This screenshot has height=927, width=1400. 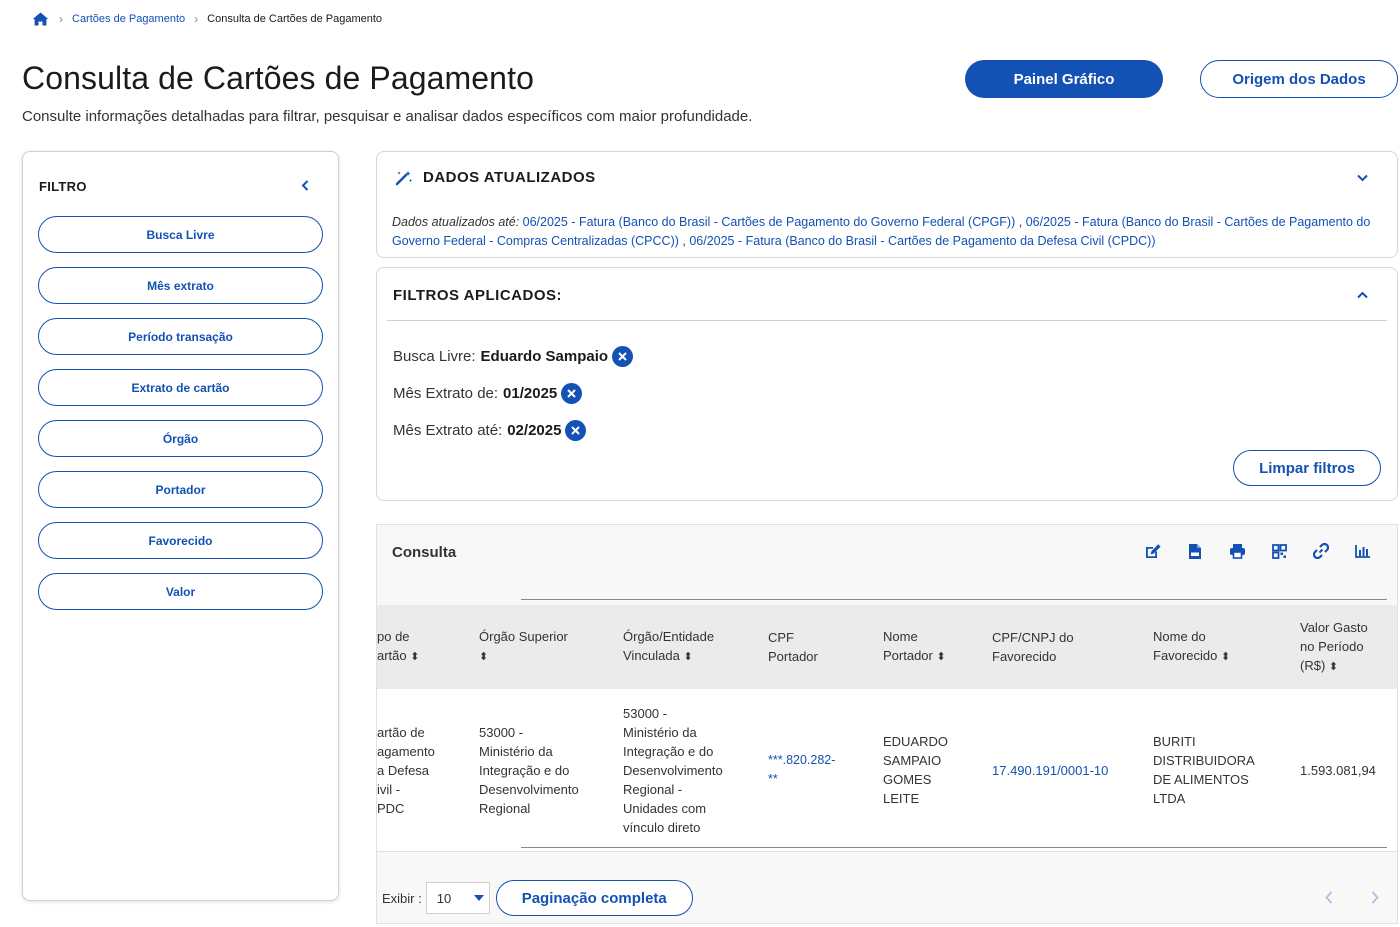 I want to click on column-header-valor-gasto: Valor Gasto no Período (R$) ⬍, so click(x=1347, y=647).